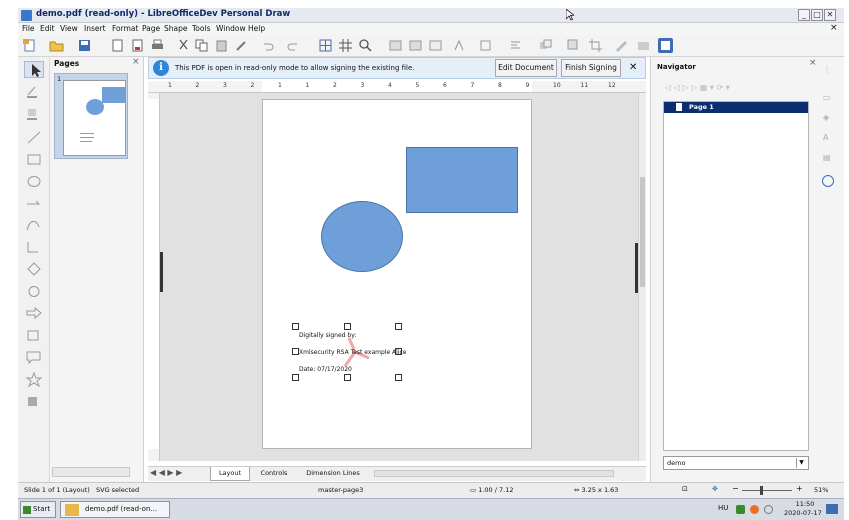  I want to click on points-icon, so click(643, 45).